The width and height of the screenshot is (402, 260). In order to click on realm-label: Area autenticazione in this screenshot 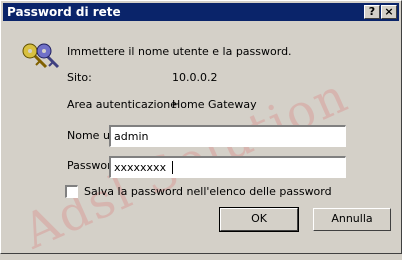, I will do `click(122, 104)`.